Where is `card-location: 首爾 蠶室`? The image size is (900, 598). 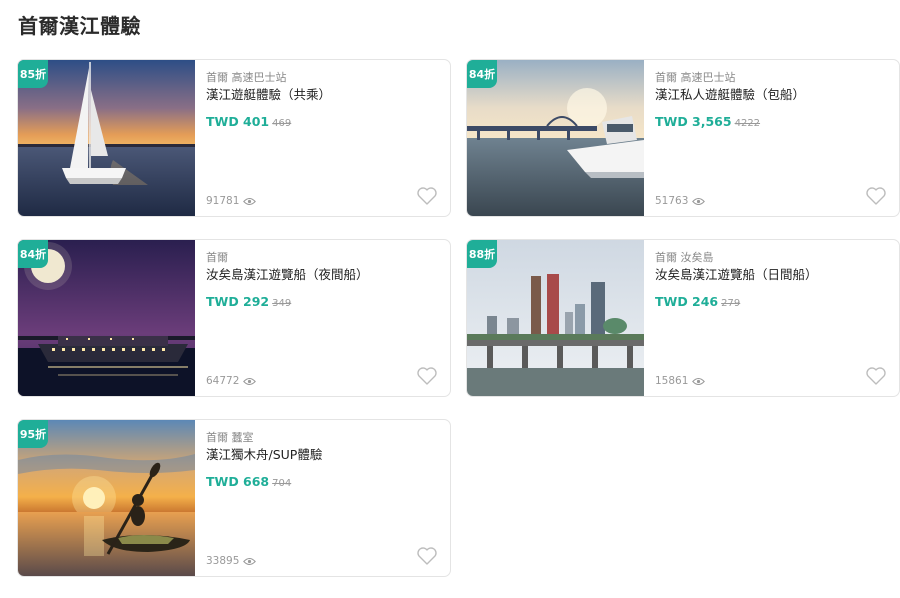
card-location: 首爾 蠶室 is located at coordinates (230, 437).